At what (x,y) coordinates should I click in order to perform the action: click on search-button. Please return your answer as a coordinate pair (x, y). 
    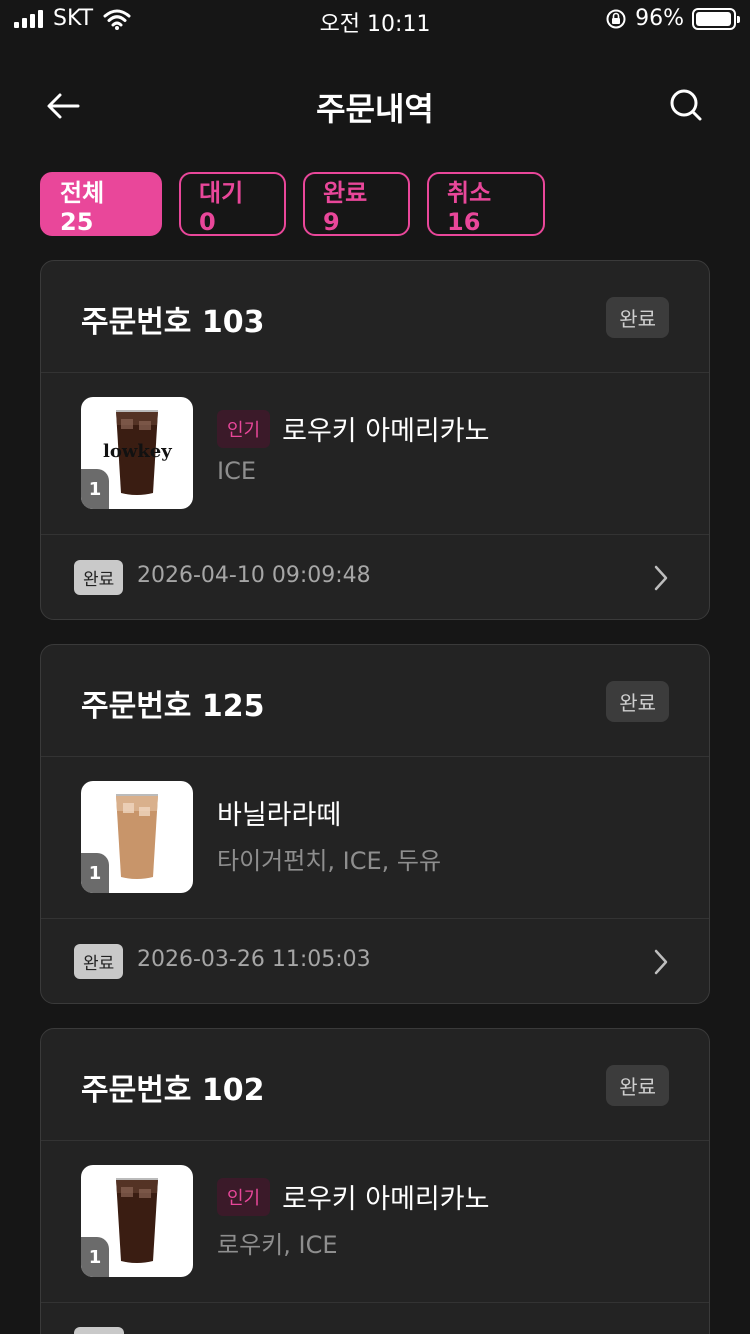
    Looking at the image, I should click on (686, 106).